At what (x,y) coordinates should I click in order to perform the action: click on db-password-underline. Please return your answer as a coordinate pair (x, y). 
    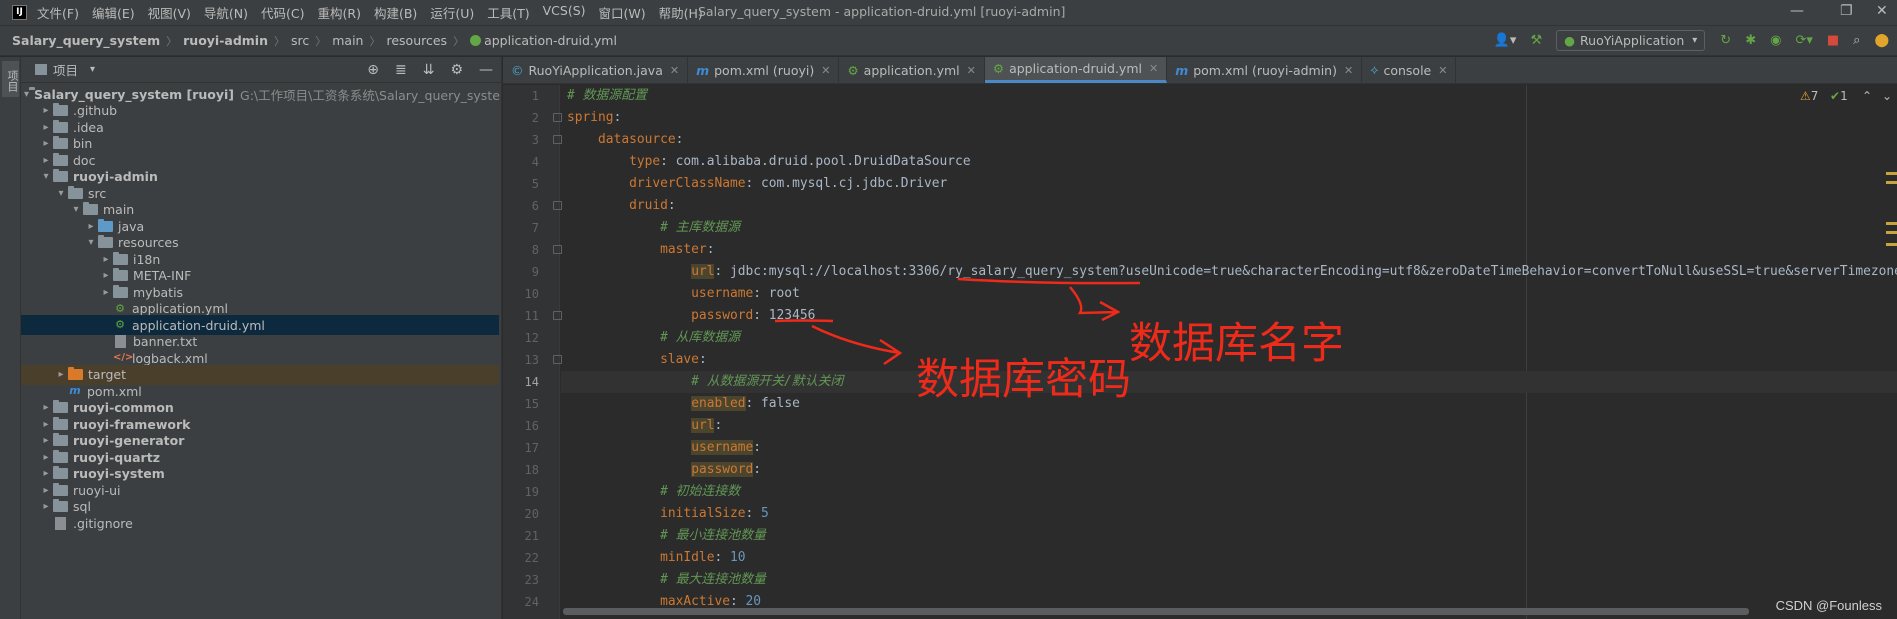
    Looking at the image, I should click on (804, 321).